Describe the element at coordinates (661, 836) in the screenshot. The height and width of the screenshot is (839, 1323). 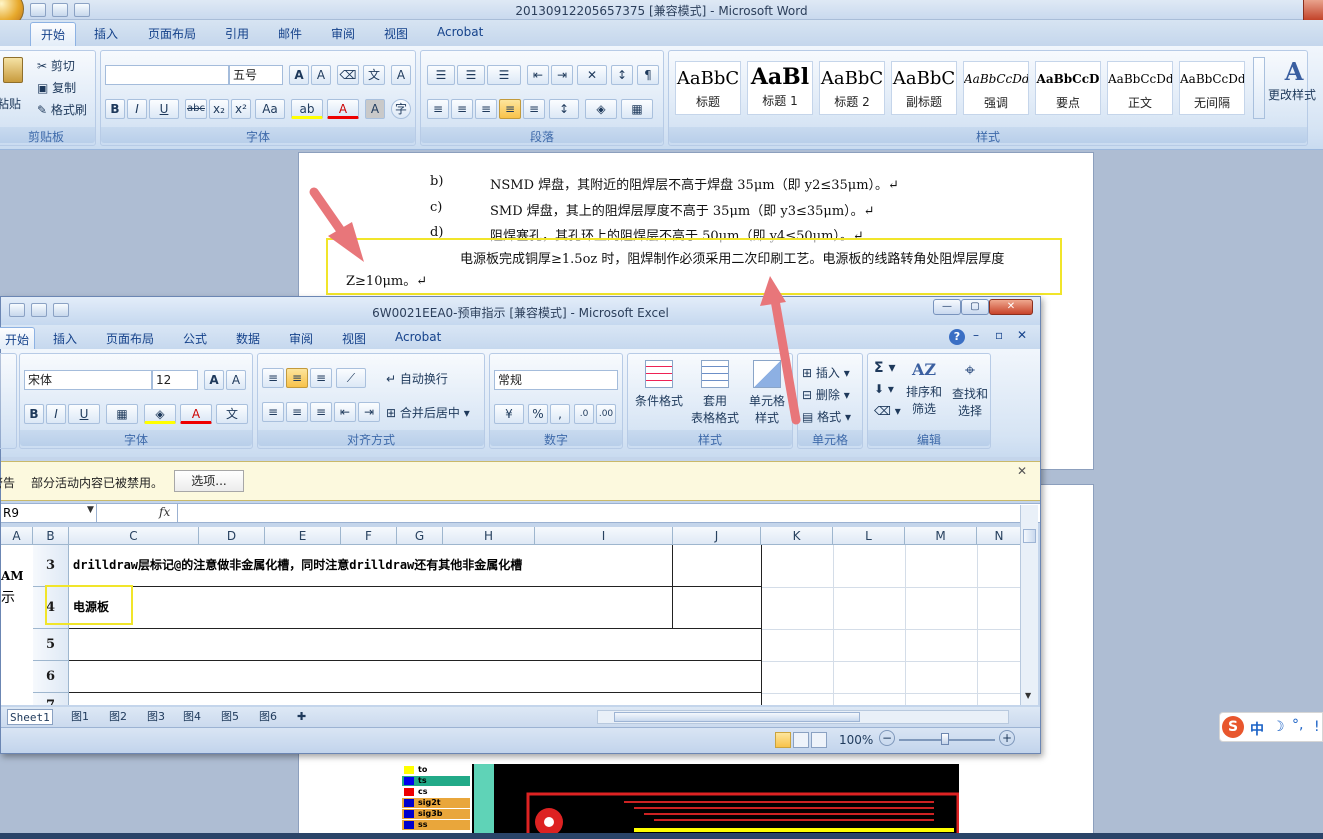
I see `taskbar` at that location.